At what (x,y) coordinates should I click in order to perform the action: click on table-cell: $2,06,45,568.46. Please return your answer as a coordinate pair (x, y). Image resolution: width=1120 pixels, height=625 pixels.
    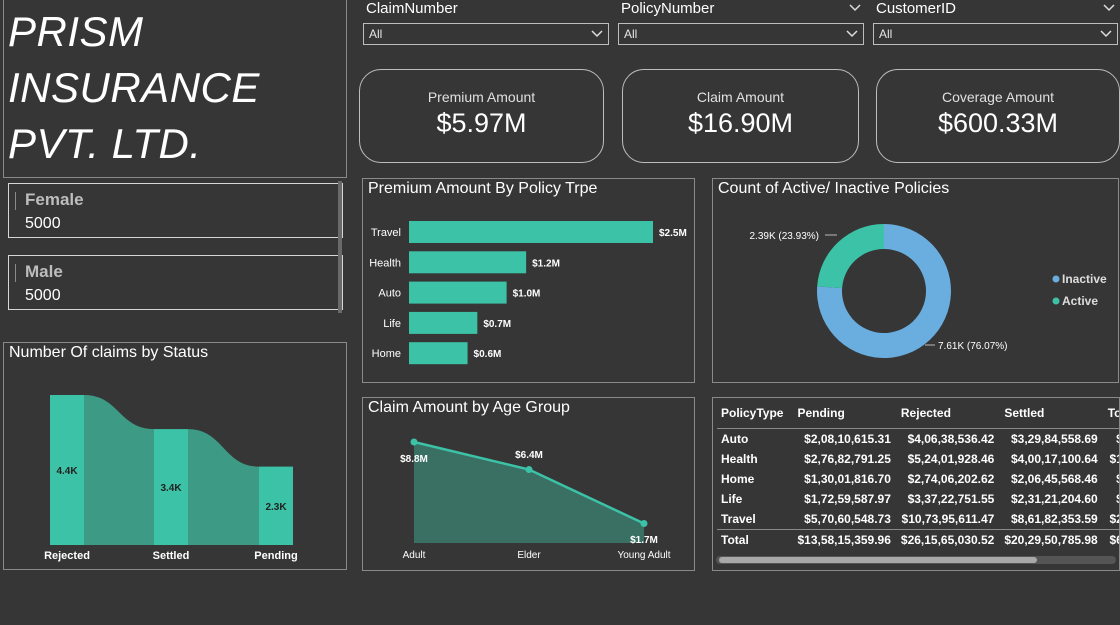
    Looking at the image, I should click on (1054, 479).